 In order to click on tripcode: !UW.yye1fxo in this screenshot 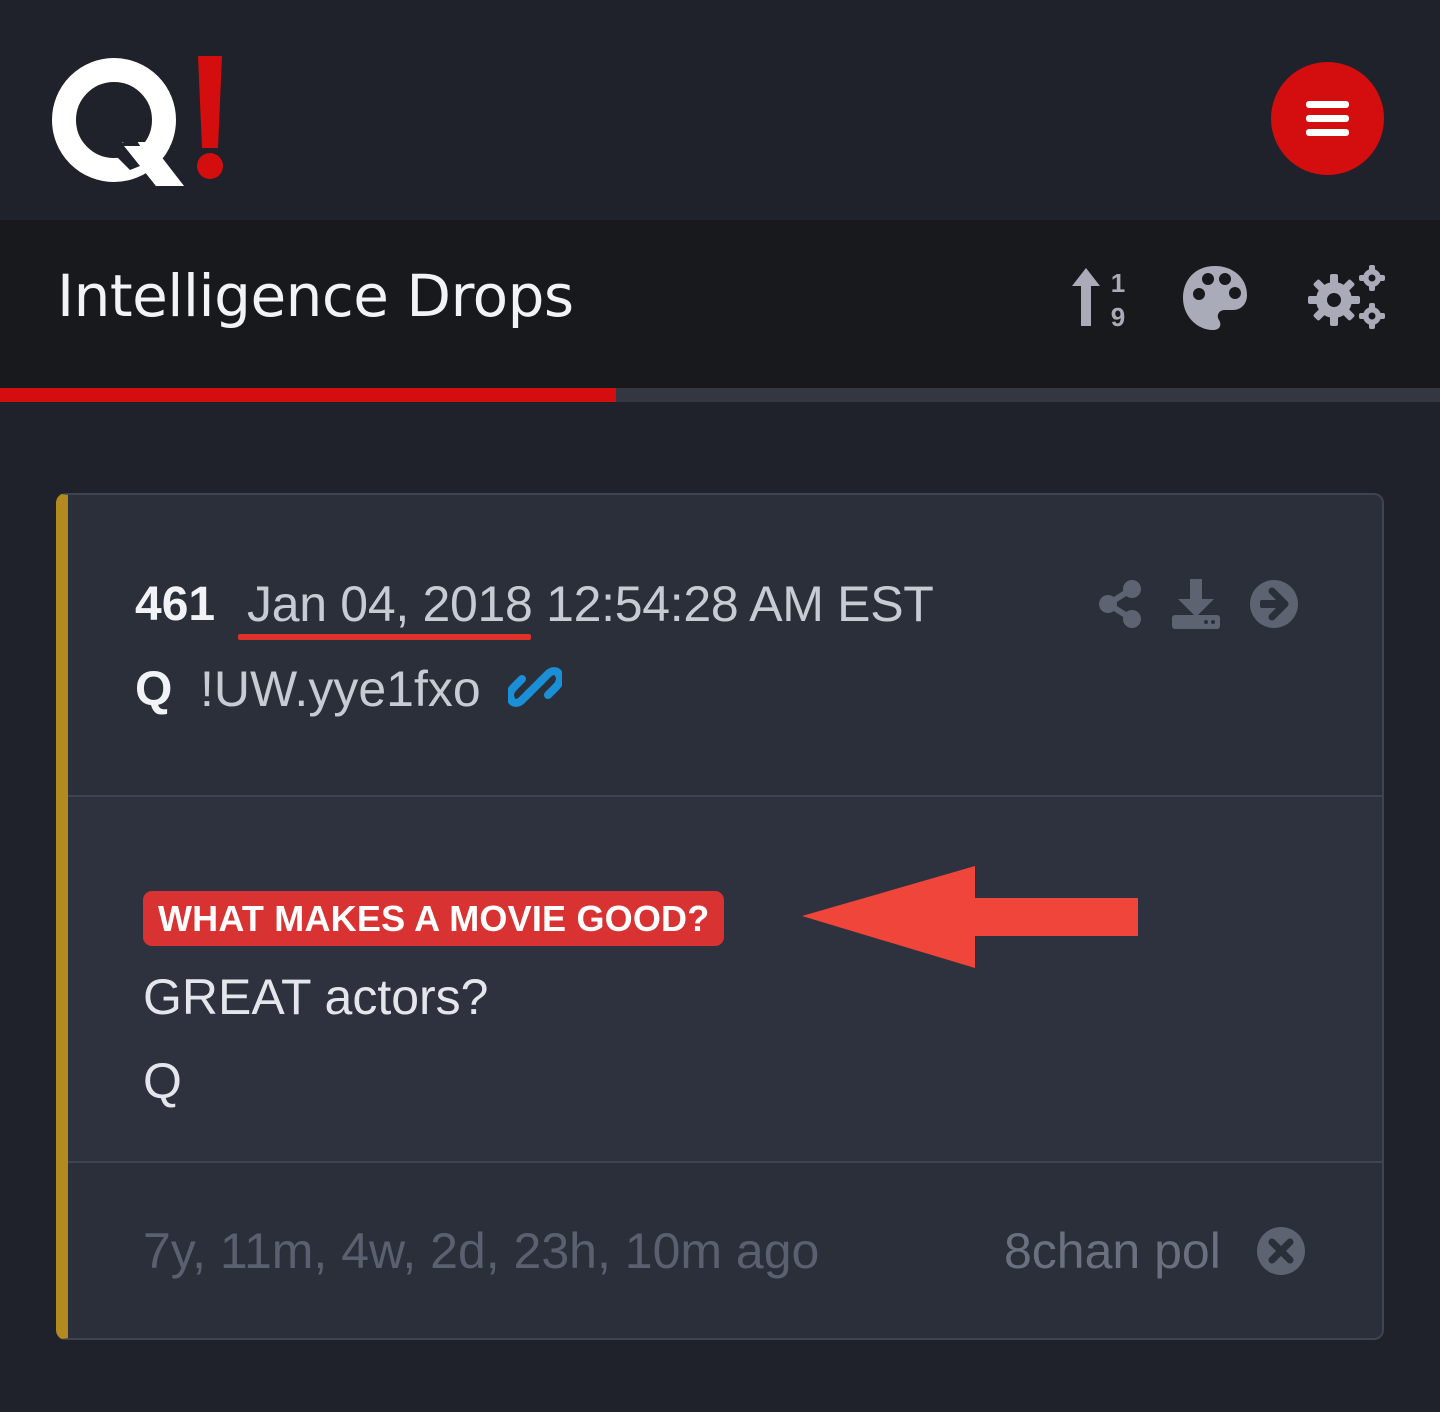, I will do `click(340, 689)`.